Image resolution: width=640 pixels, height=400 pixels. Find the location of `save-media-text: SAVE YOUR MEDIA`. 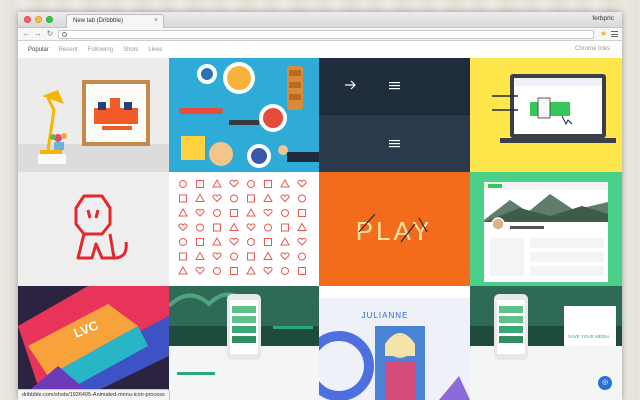

save-media-text: SAVE YOUR MEDIA is located at coordinates (588, 336).